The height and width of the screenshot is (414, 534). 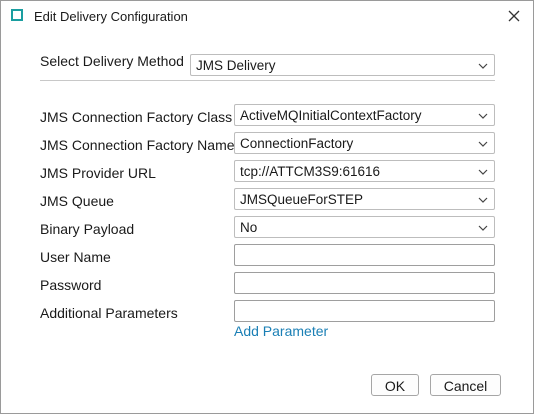 What do you see at coordinates (364, 311) in the screenshot?
I see `additional-params-input` at bounding box center [364, 311].